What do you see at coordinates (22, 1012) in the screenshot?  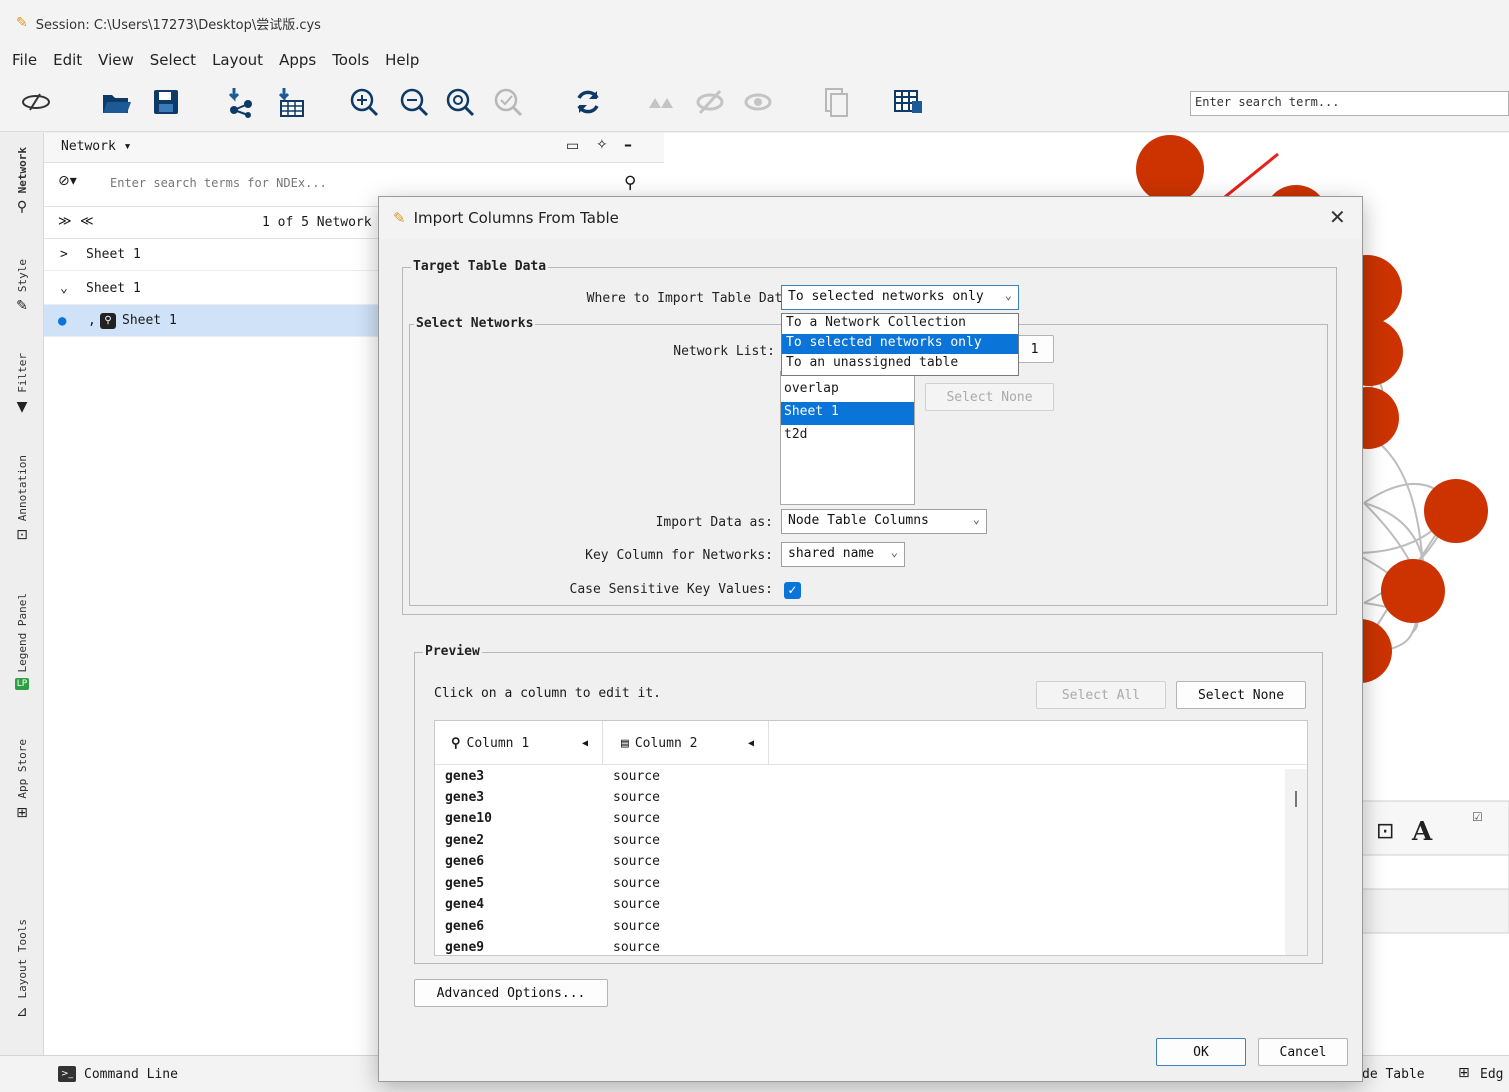 I see `ruler-icon: ⊿` at bounding box center [22, 1012].